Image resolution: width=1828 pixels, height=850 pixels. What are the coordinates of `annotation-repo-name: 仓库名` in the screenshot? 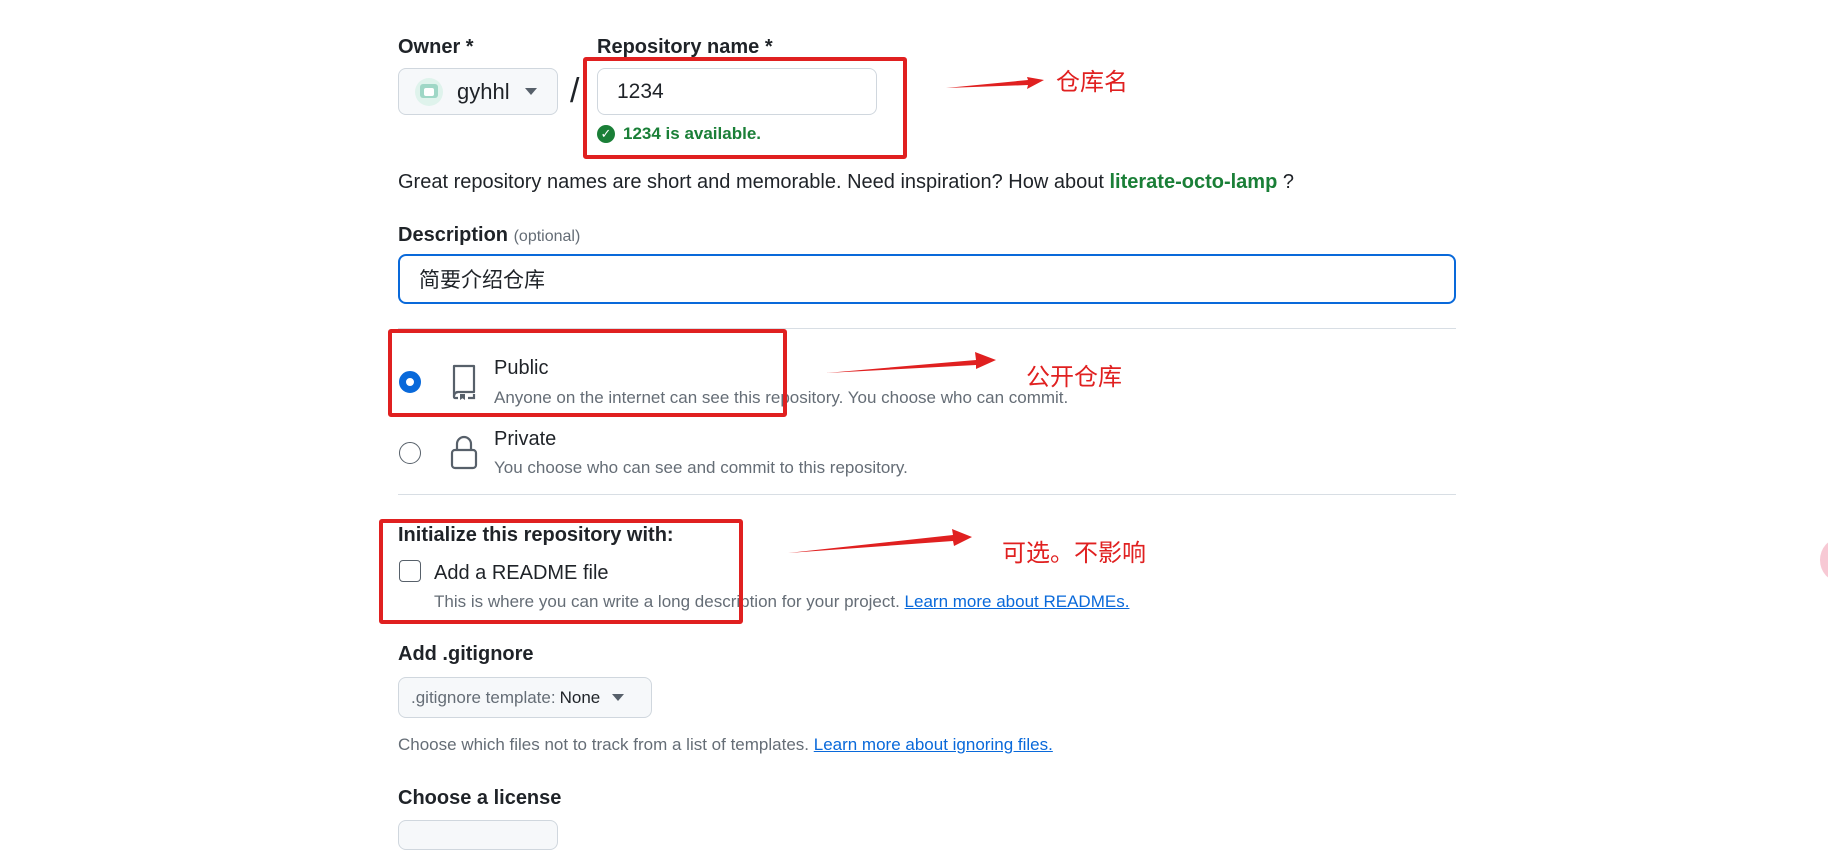 It's located at (1092, 82).